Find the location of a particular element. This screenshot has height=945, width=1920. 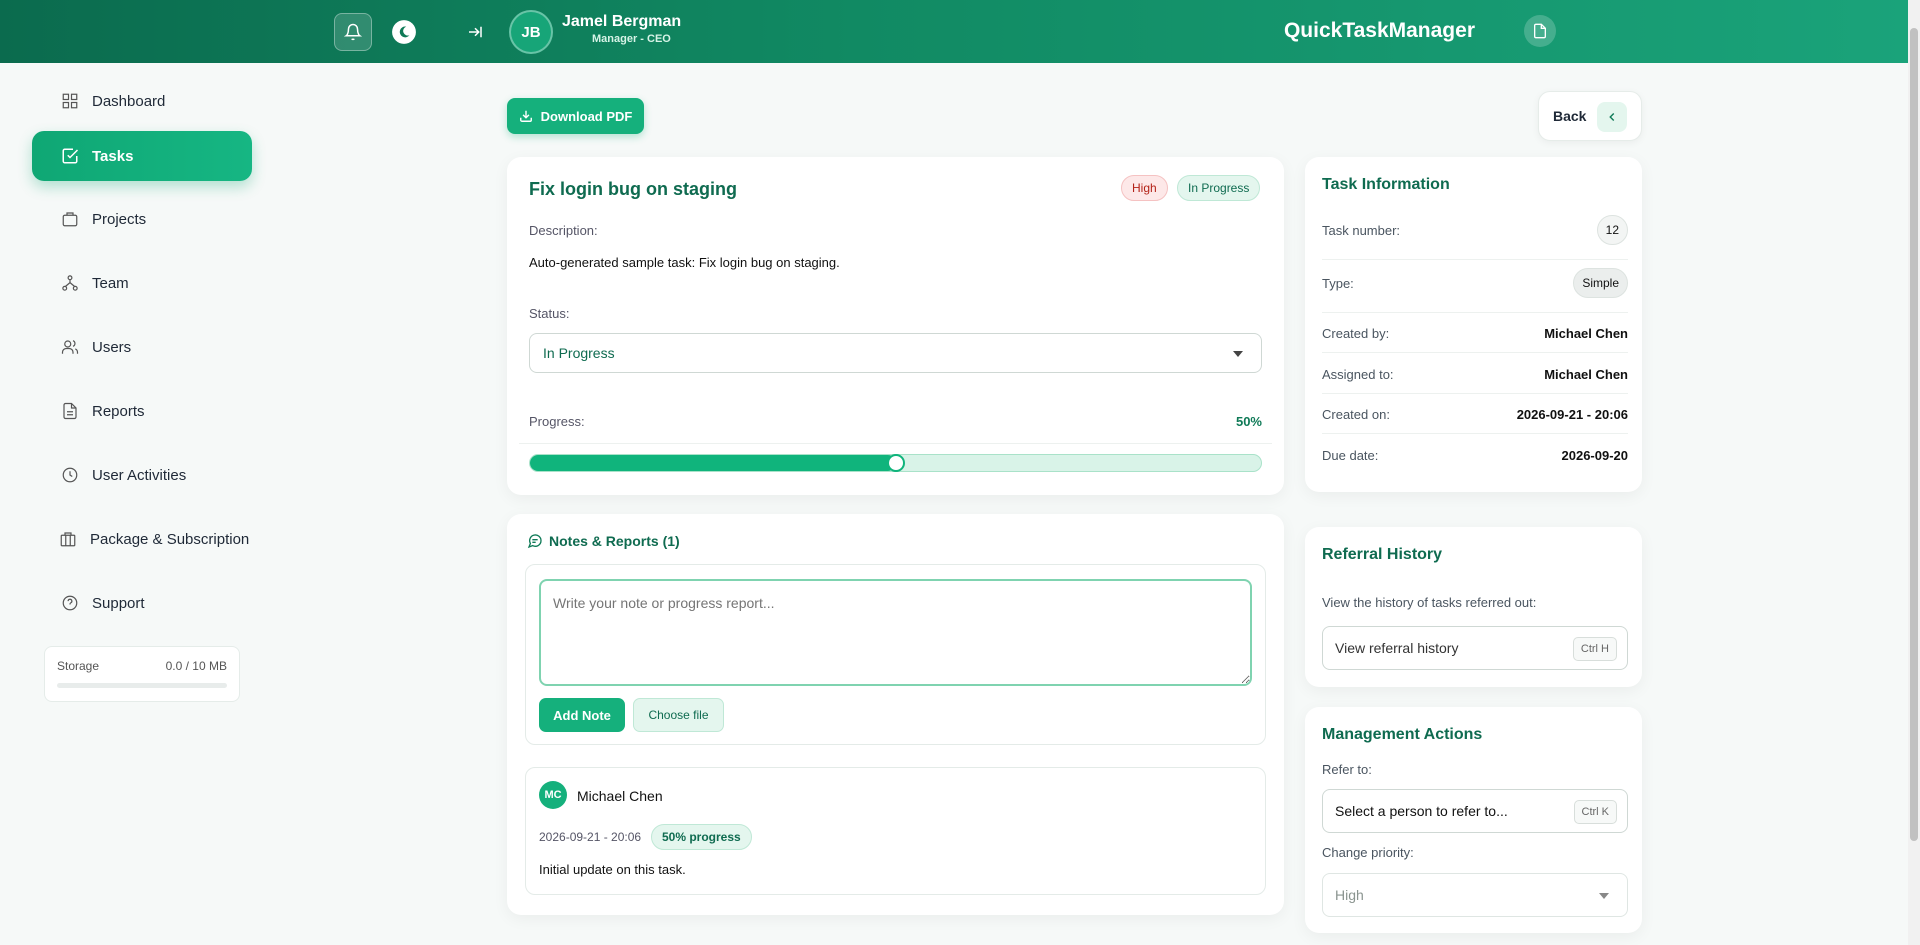

notes-heading: Notes & Reports (1) is located at coordinates (603, 541).